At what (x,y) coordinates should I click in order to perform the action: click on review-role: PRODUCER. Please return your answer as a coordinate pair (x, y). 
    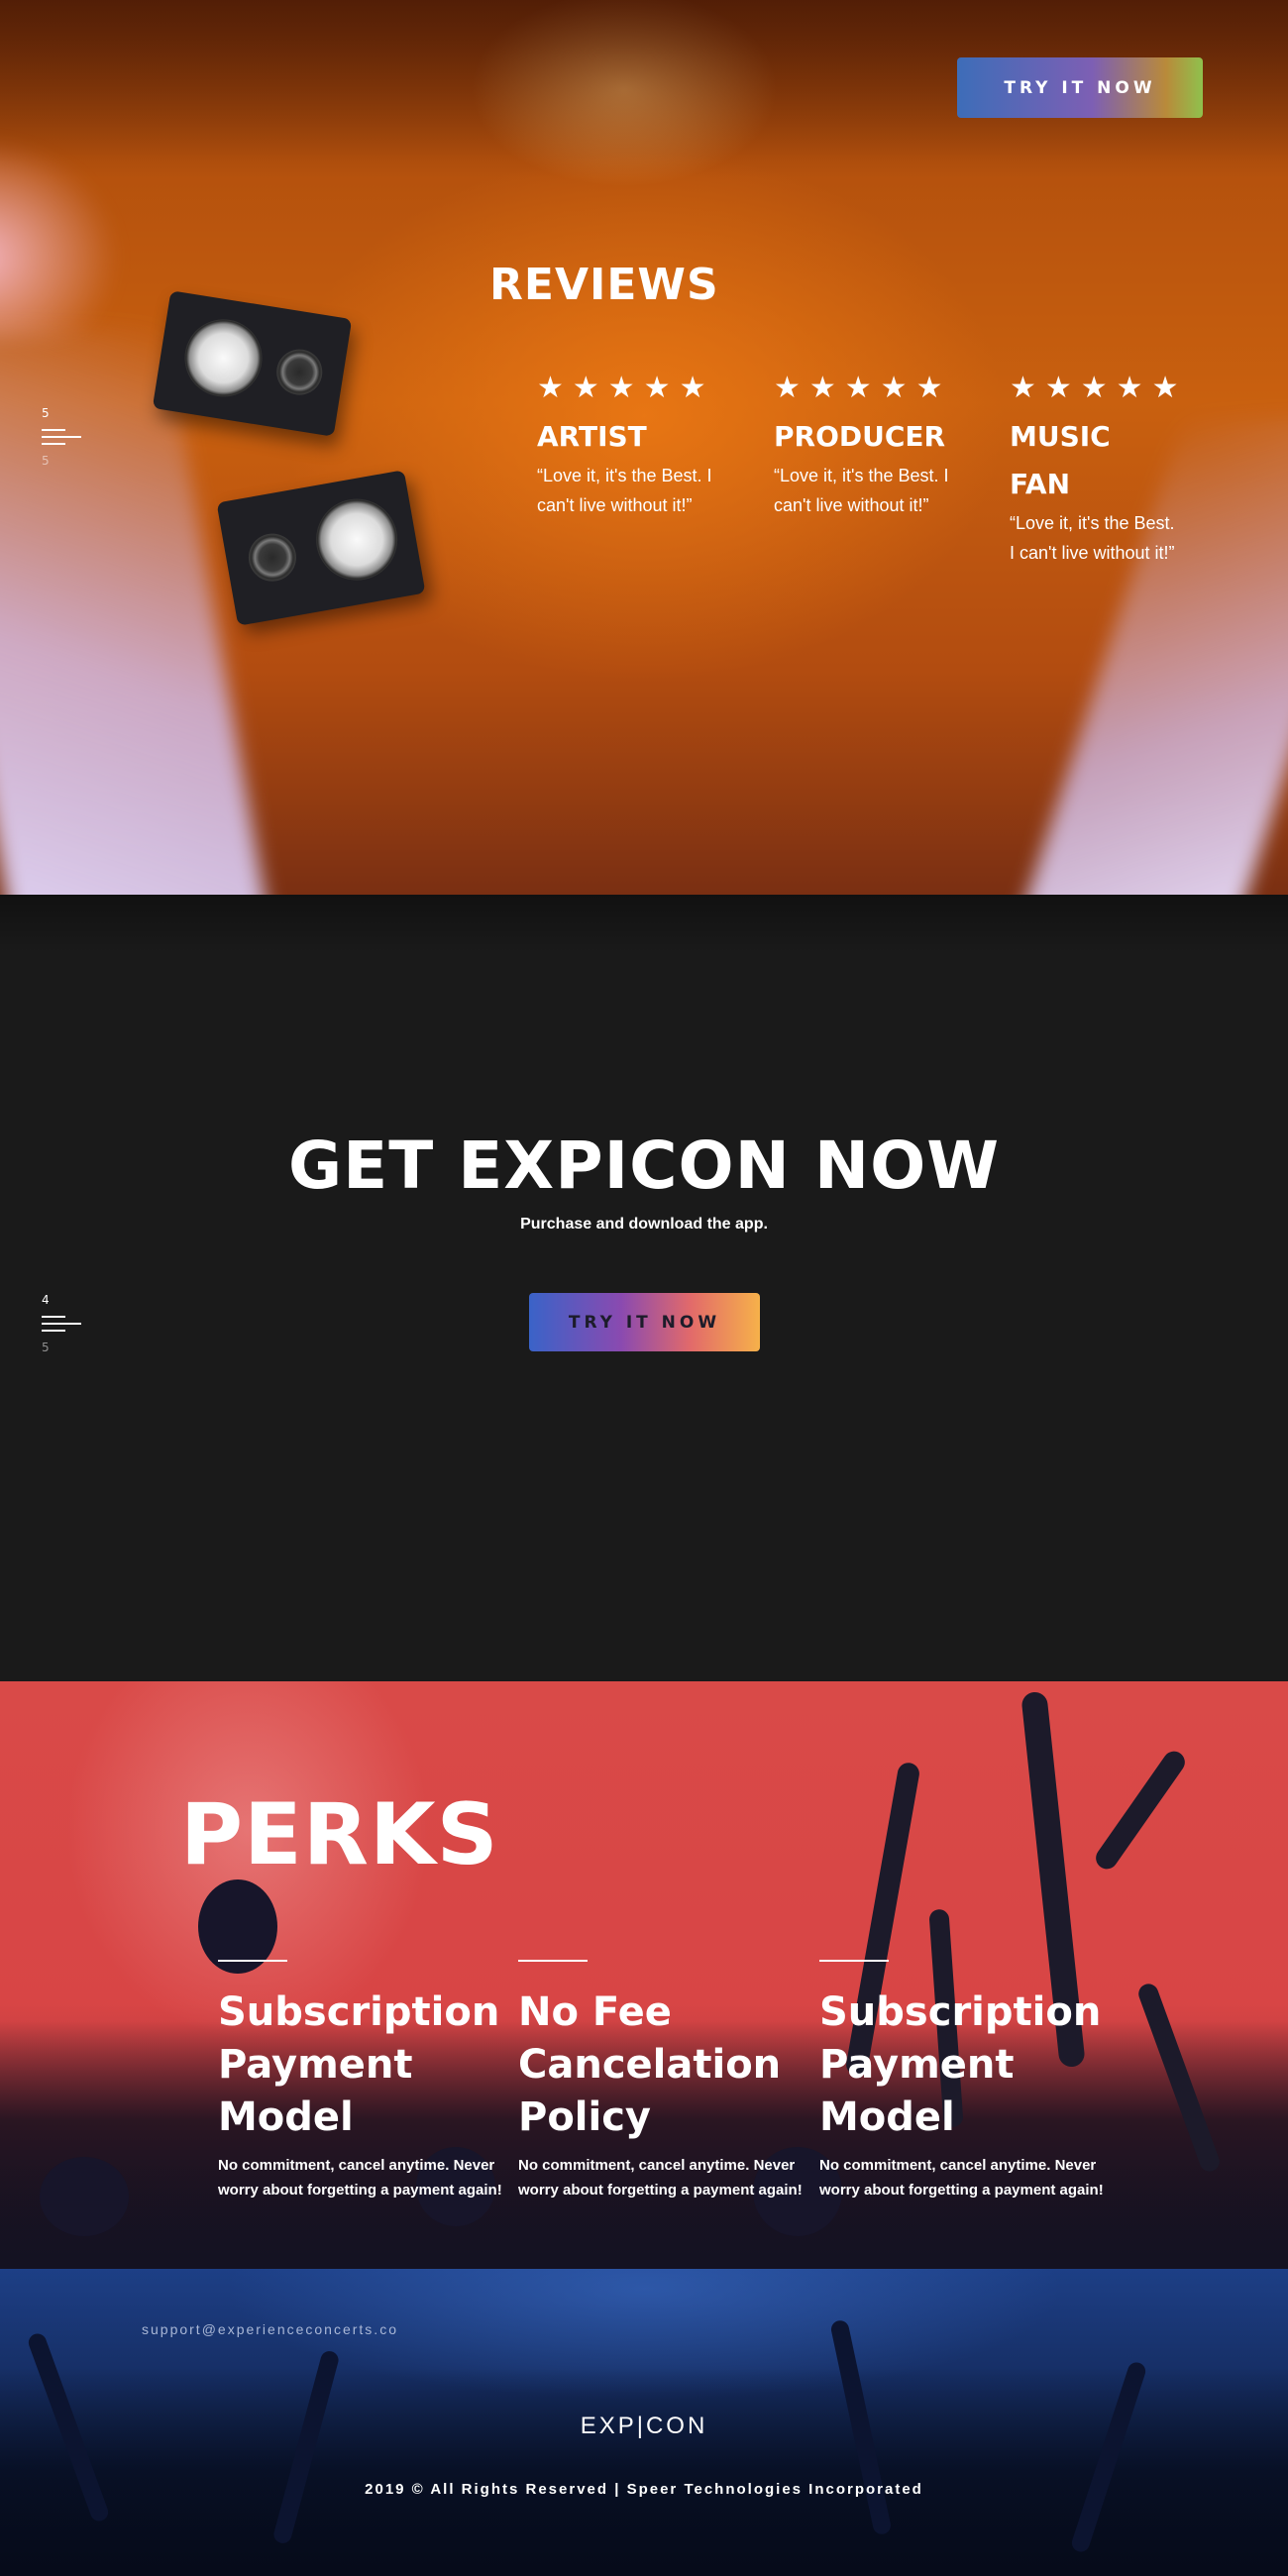
    Looking at the image, I should click on (860, 436).